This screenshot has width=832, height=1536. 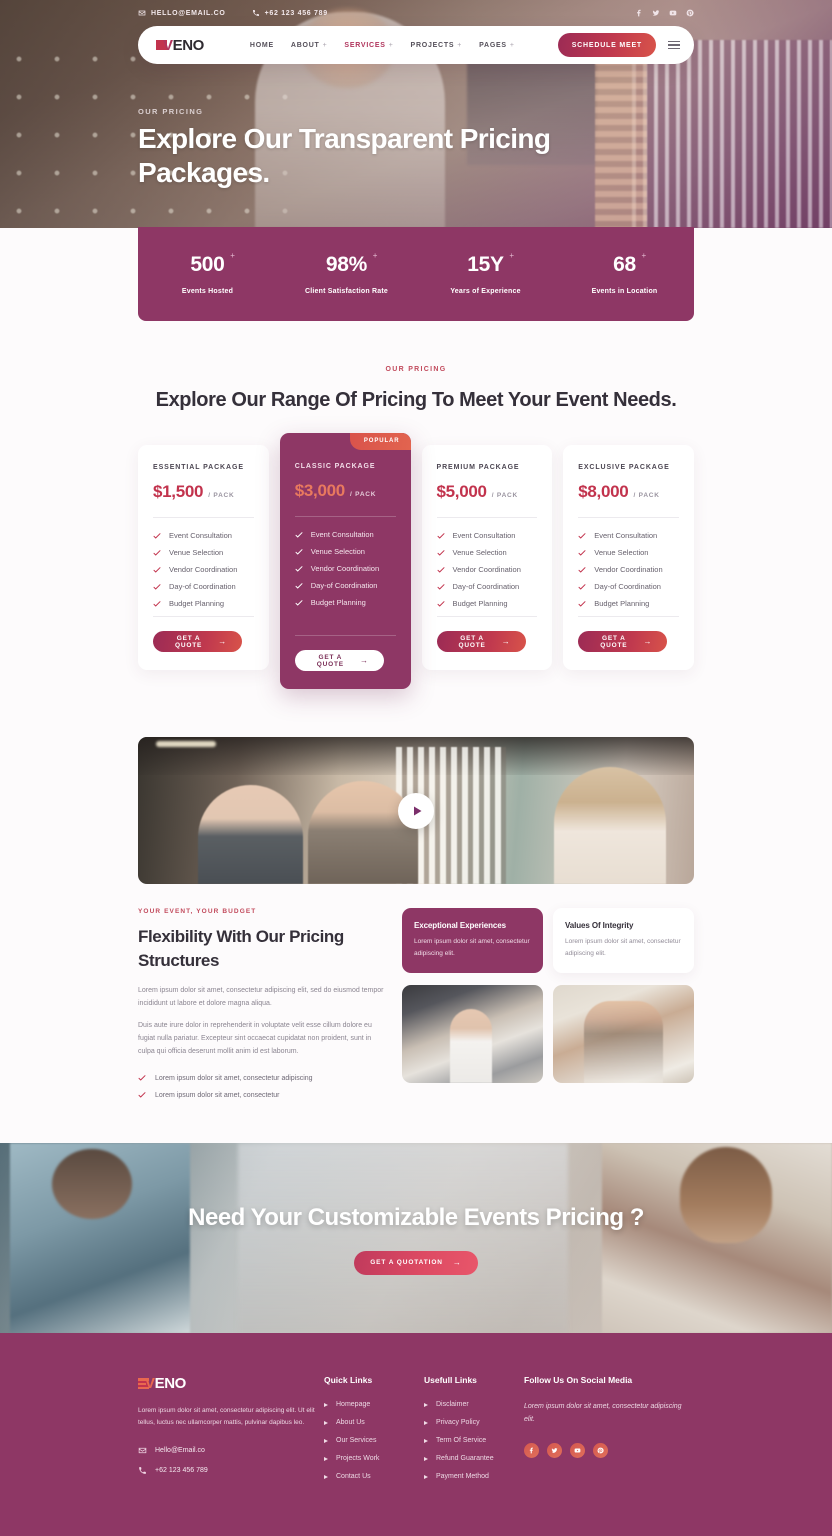 I want to click on footer-youtube-button, so click(x=577, y=1451).